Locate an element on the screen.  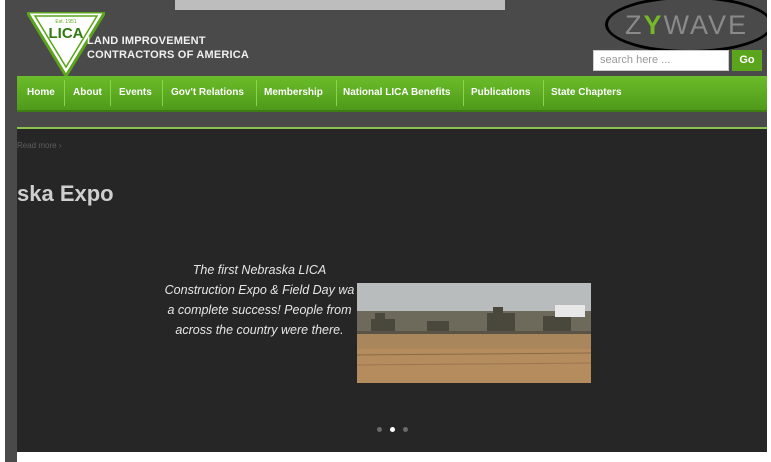
org-name-line1: LAND IMPROVEMENT is located at coordinates (146, 41).